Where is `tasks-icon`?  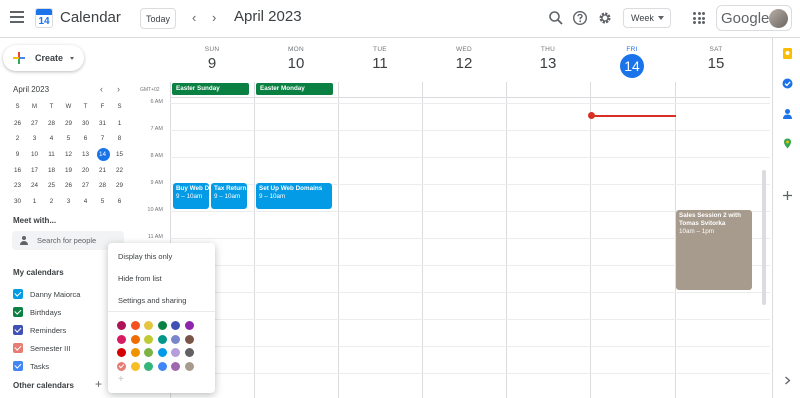 tasks-icon is located at coordinates (787, 83).